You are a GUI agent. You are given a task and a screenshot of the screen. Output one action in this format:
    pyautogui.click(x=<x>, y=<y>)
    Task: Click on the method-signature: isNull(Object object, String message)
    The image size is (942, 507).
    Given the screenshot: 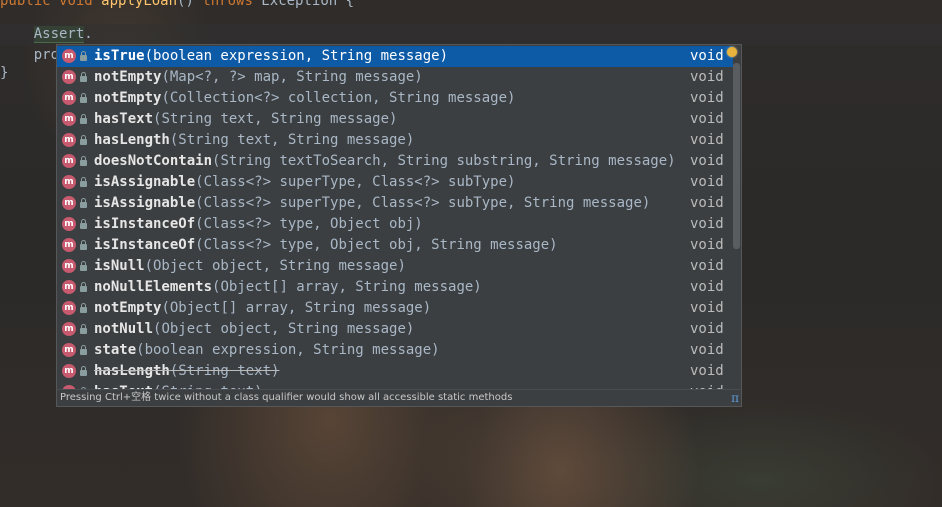 What is the action you would take?
    pyautogui.click(x=250, y=266)
    